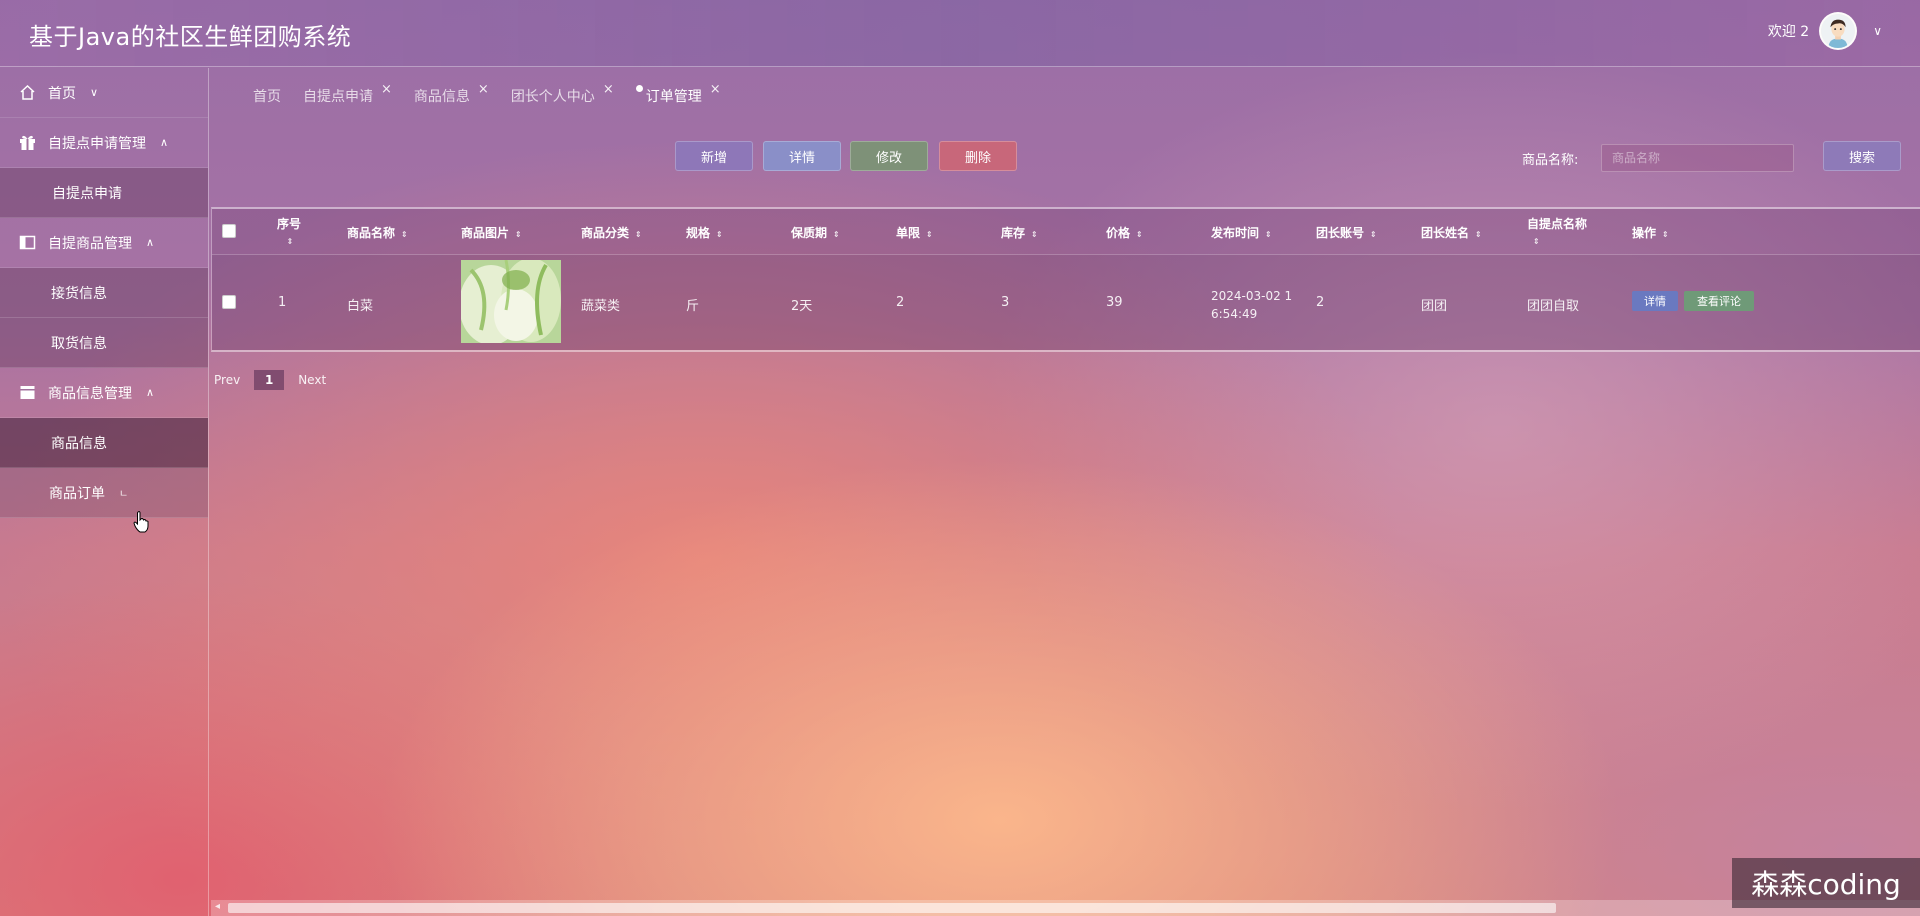  I want to click on select-all-checkbox, so click(229, 231).